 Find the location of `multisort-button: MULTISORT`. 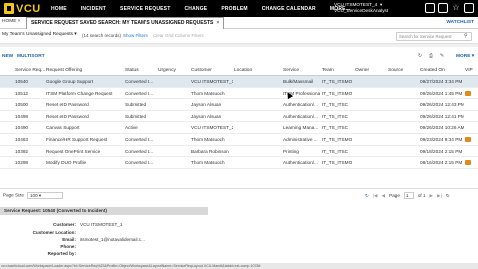

multisort-button: MULTISORT is located at coordinates (31, 56).